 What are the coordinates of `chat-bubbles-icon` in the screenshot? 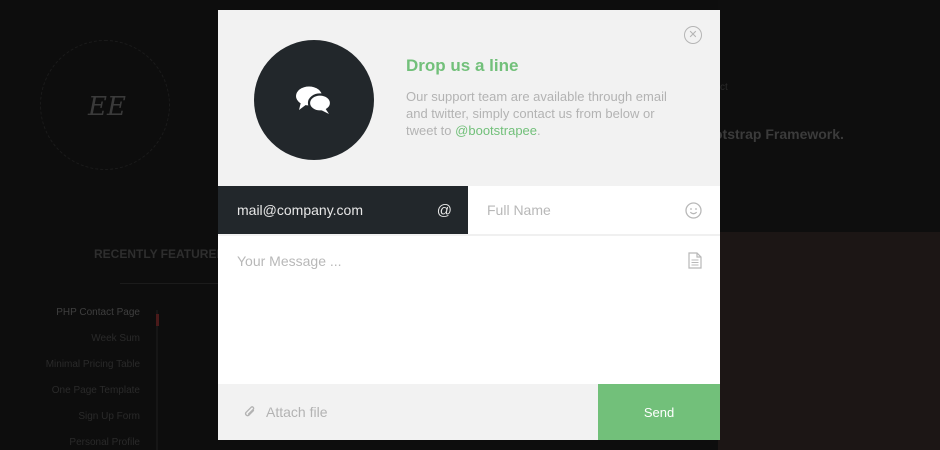 It's located at (314, 100).